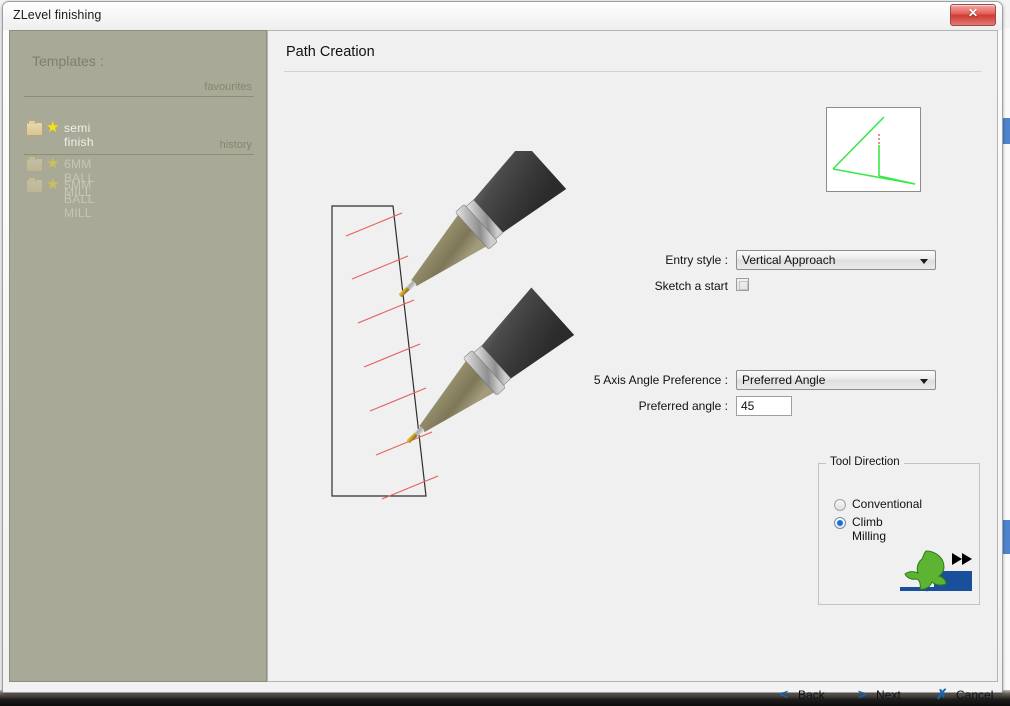  Describe the element at coordinates (57, 15) in the screenshot. I see `window-title: ZLevel finishing` at that location.